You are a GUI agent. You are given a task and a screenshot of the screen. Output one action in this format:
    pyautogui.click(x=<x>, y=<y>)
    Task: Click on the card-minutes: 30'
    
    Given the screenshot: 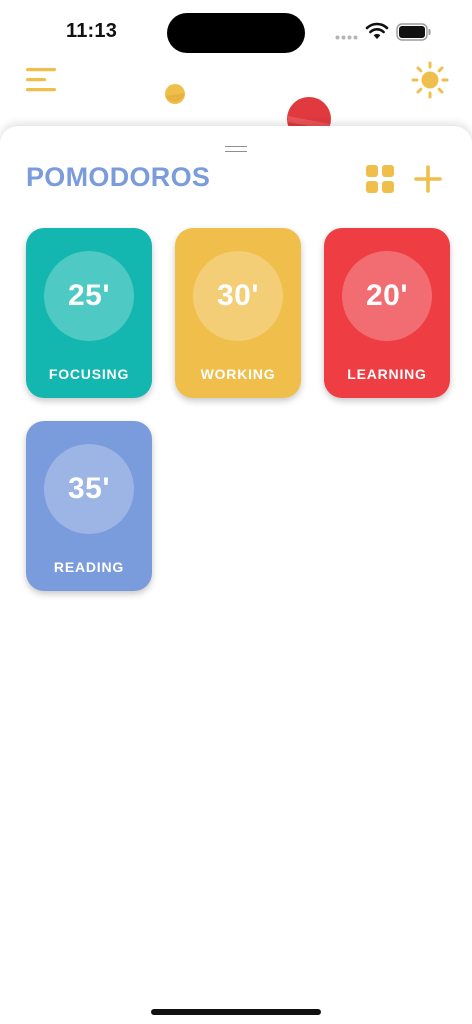 What is the action you would take?
    pyautogui.click(x=237, y=295)
    